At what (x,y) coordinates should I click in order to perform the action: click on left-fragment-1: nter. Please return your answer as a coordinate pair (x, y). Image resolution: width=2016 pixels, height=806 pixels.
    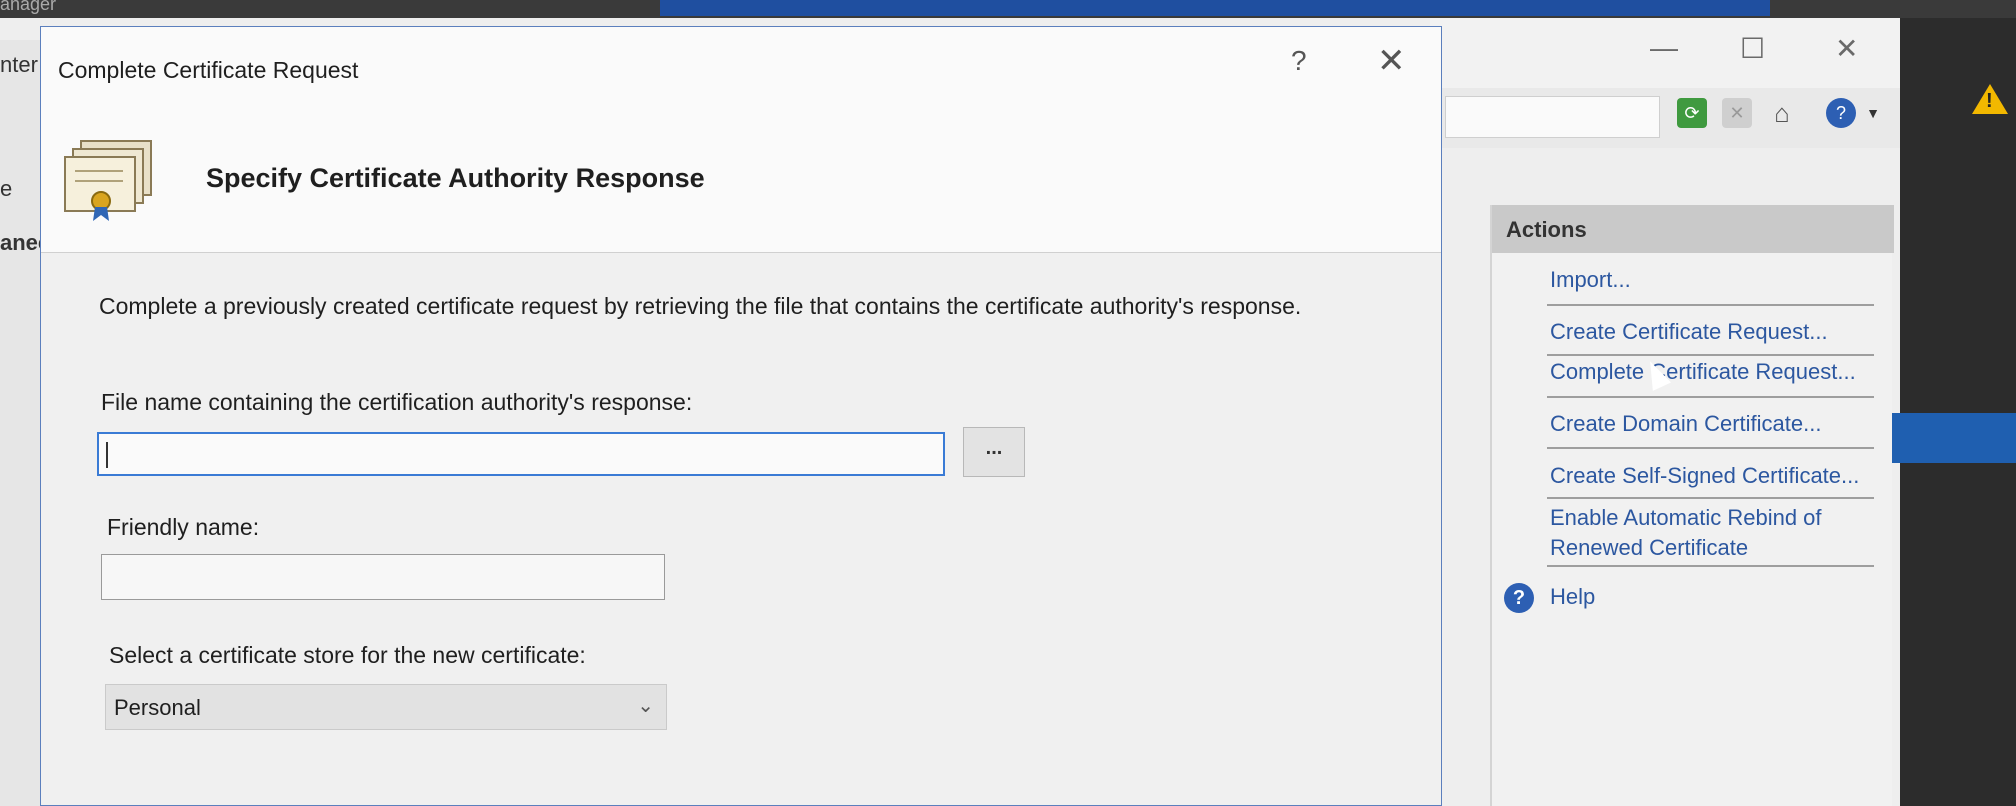
    Looking at the image, I should click on (19, 64).